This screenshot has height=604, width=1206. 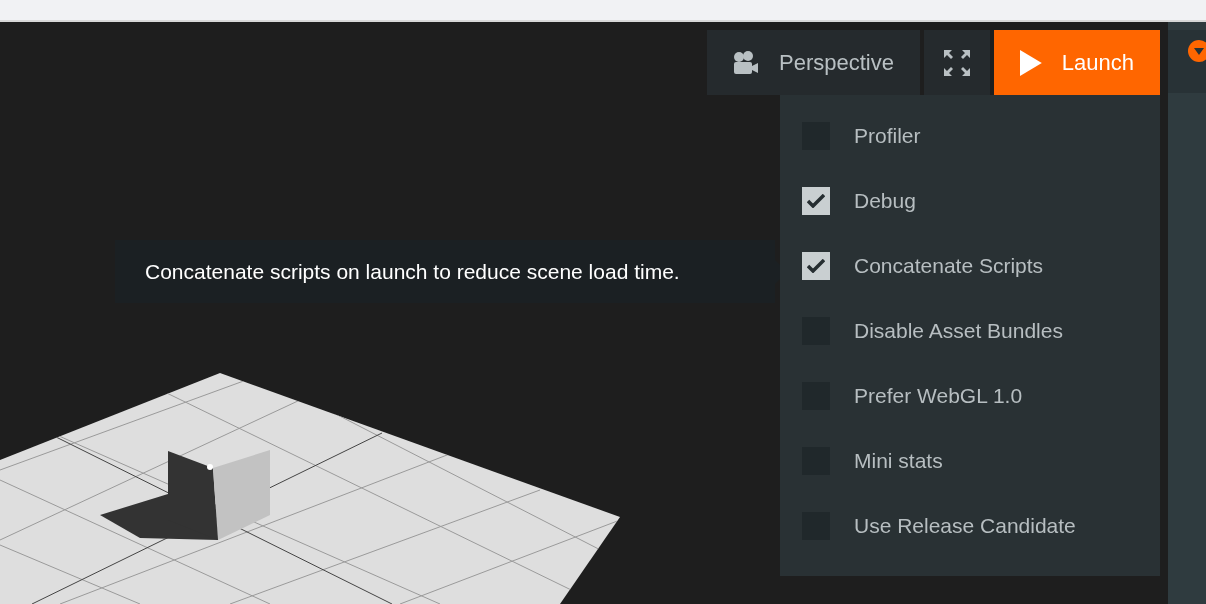 I want to click on camera-icon, so click(x=746, y=62).